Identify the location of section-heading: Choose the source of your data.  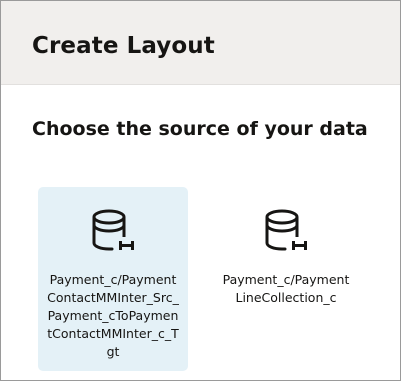
(200, 129).